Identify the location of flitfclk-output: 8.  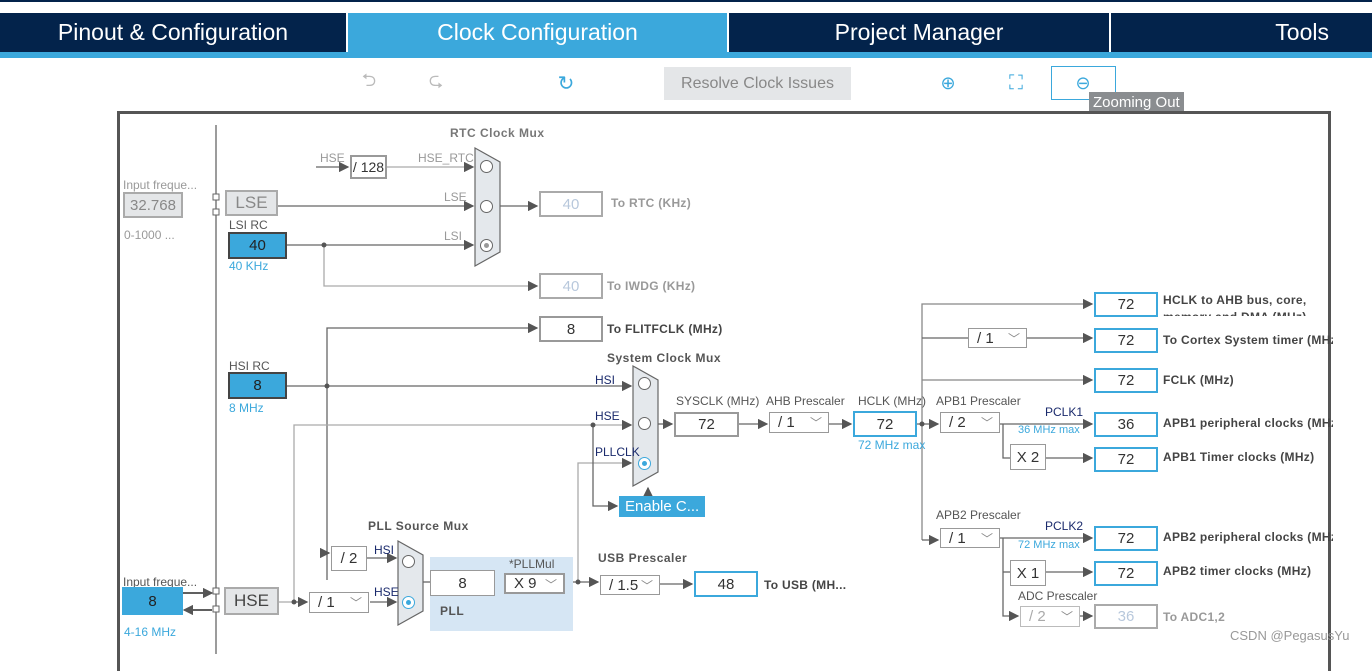
(571, 329).